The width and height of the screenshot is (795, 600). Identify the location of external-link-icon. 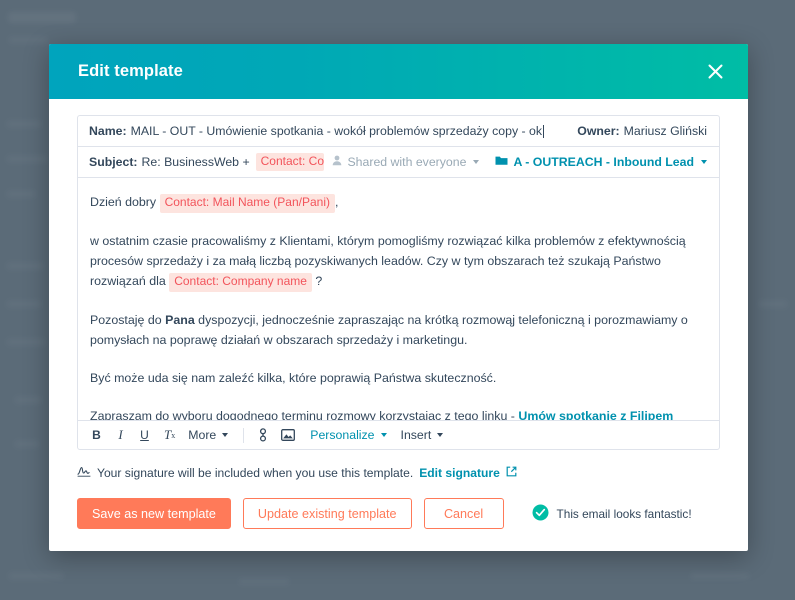
(511, 473).